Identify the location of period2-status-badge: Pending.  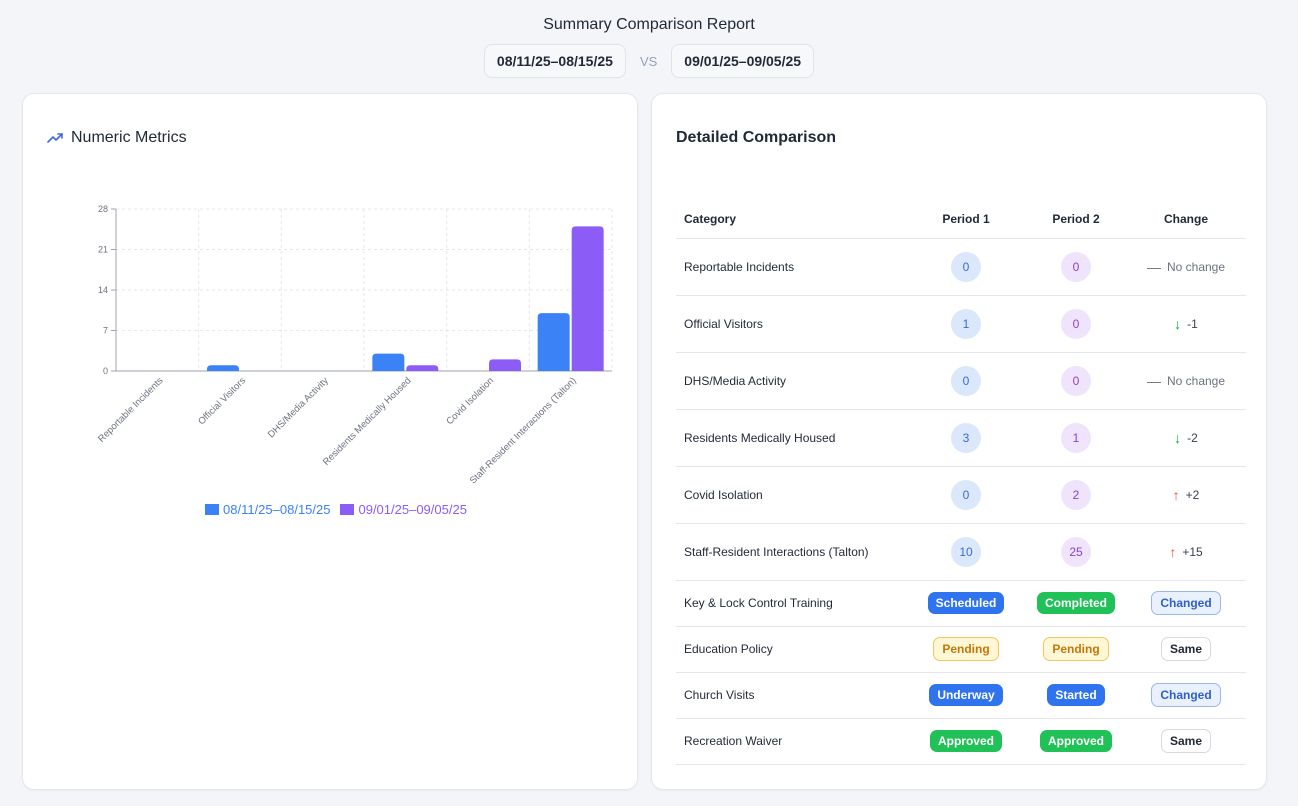
(1076, 649).